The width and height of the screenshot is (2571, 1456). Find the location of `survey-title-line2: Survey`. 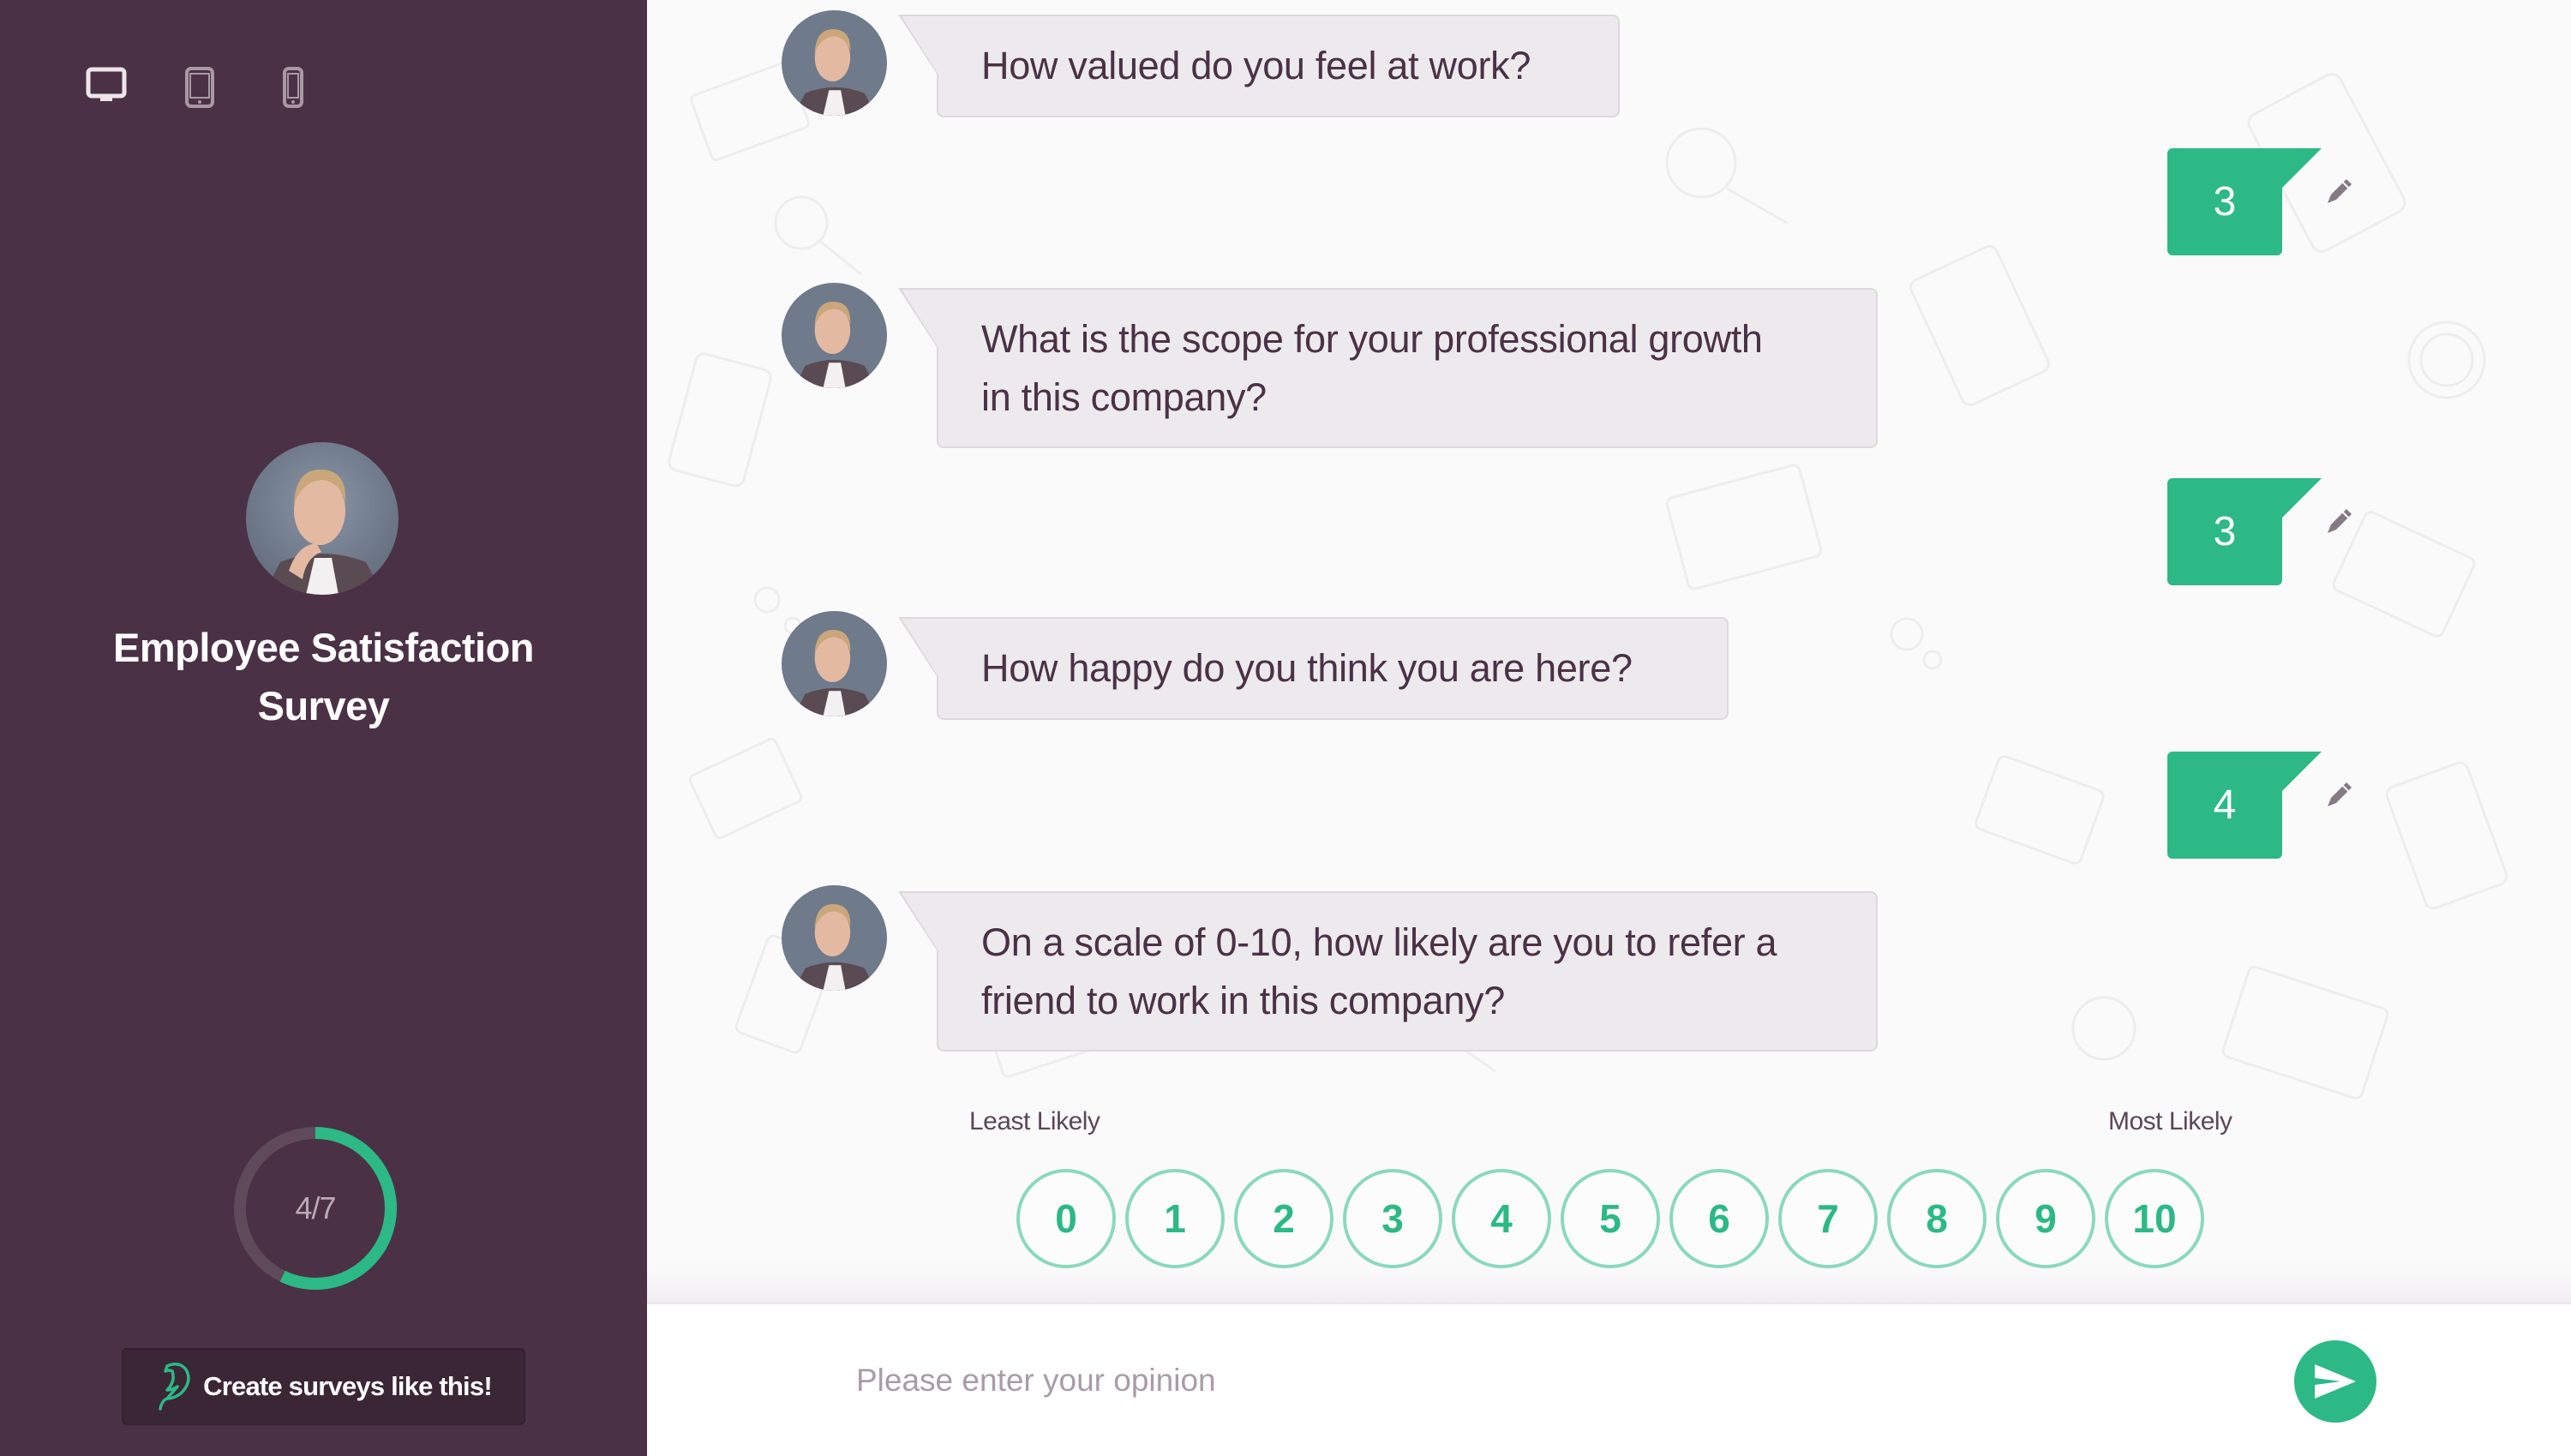

survey-title-line2: Survey is located at coordinates (323, 706).